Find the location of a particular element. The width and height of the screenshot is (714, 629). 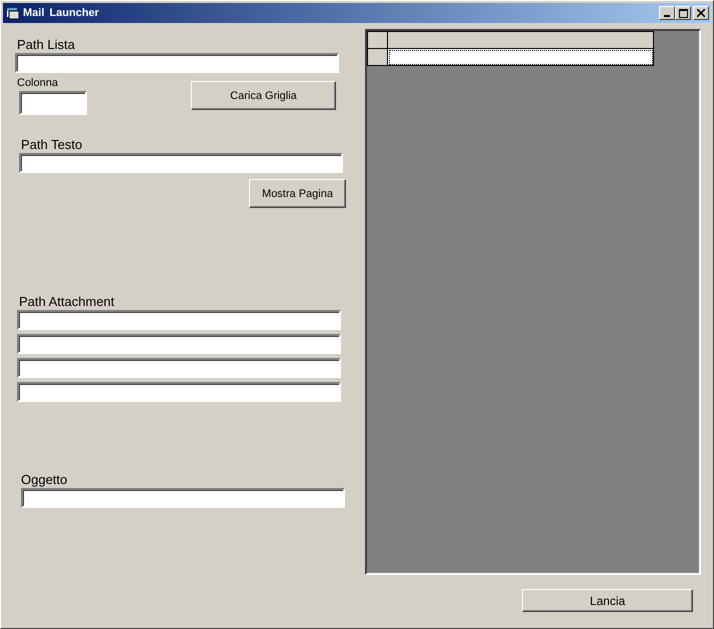

grid-cell is located at coordinates (521, 57).